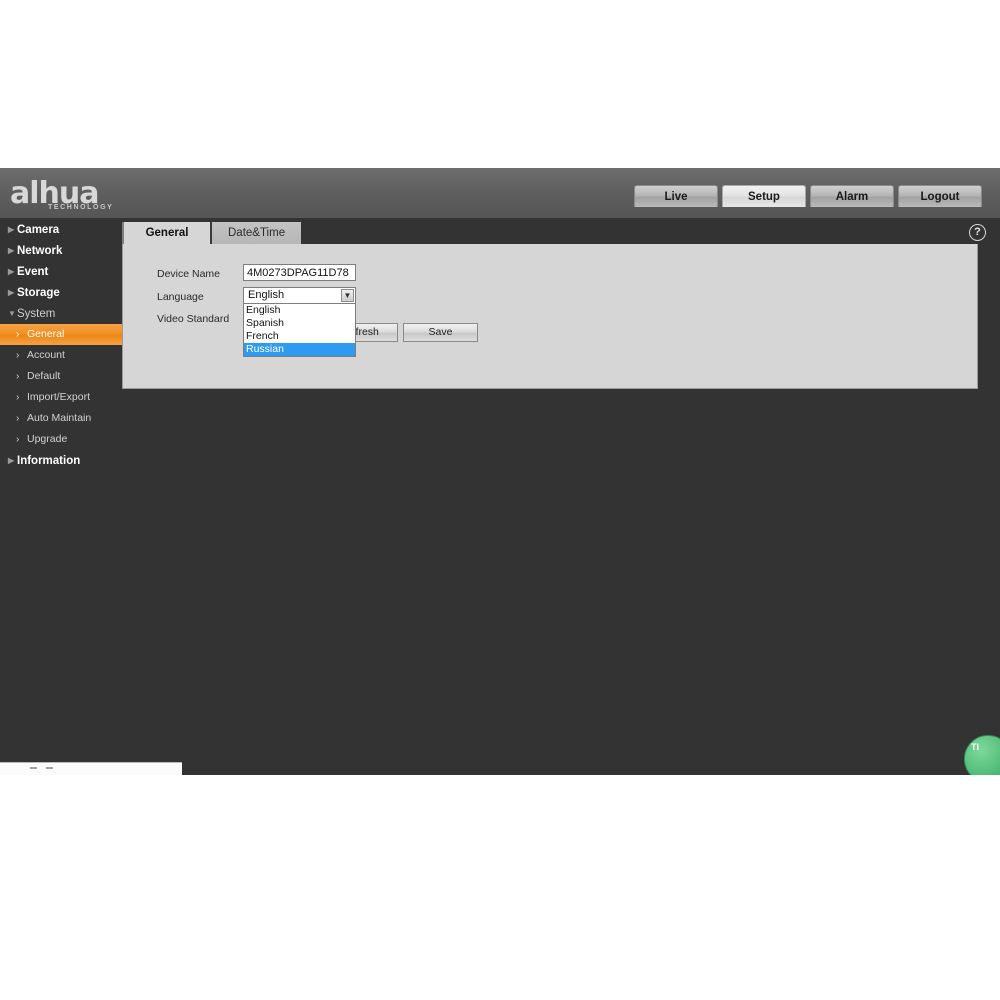 This screenshot has height=1000, width=1000. What do you see at coordinates (61, 313) in the screenshot?
I see `sidebar-item-system: ▼System` at bounding box center [61, 313].